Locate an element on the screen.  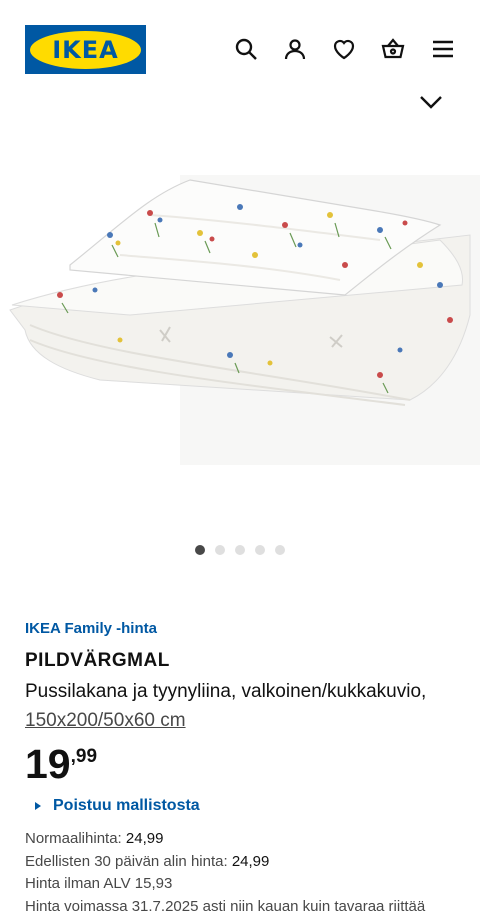
normal-price-line: Normaalihinta: 24,99 is located at coordinates (225, 839).